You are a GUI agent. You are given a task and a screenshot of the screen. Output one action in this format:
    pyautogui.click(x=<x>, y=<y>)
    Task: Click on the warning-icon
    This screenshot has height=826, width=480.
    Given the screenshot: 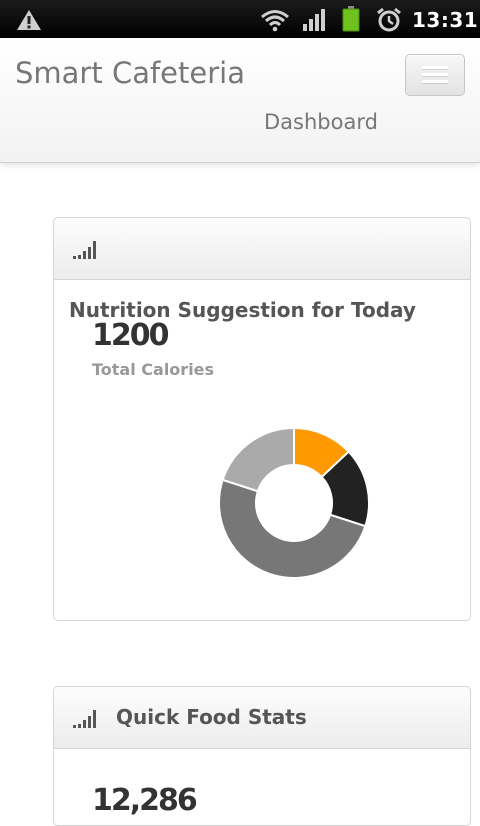 What is the action you would take?
    pyautogui.click(x=29, y=20)
    